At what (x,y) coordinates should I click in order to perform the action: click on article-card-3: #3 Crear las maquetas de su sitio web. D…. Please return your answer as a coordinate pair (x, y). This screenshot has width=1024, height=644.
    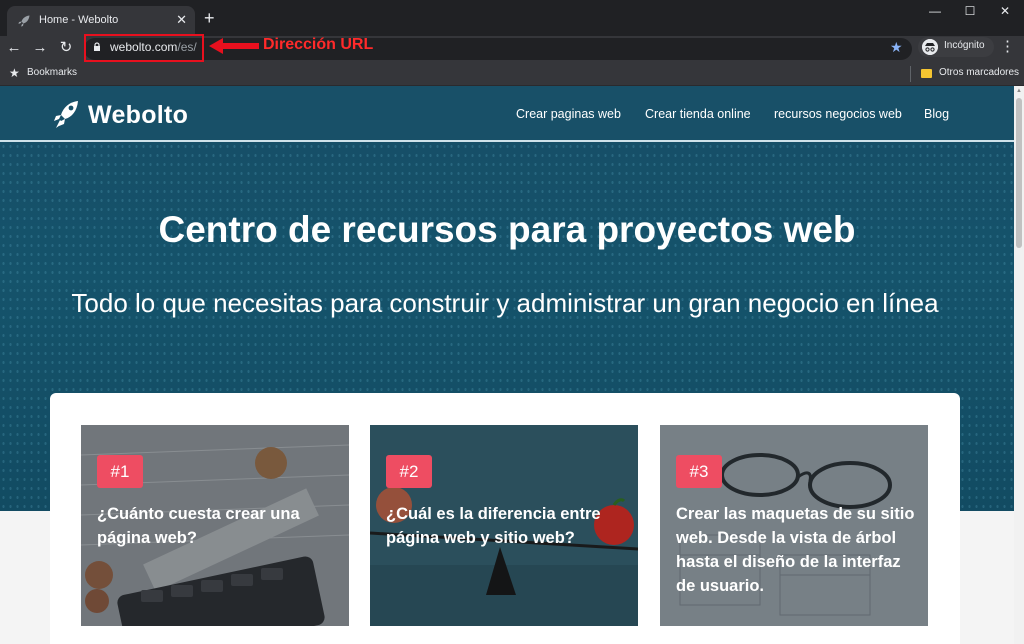
    Looking at the image, I should click on (794, 525).